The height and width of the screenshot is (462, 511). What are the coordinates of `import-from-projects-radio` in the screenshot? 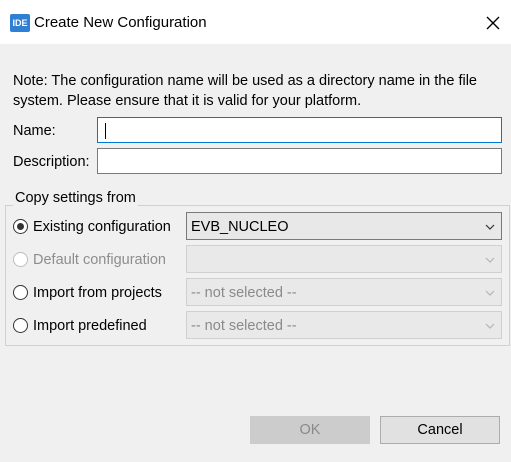 It's located at (20, 292).